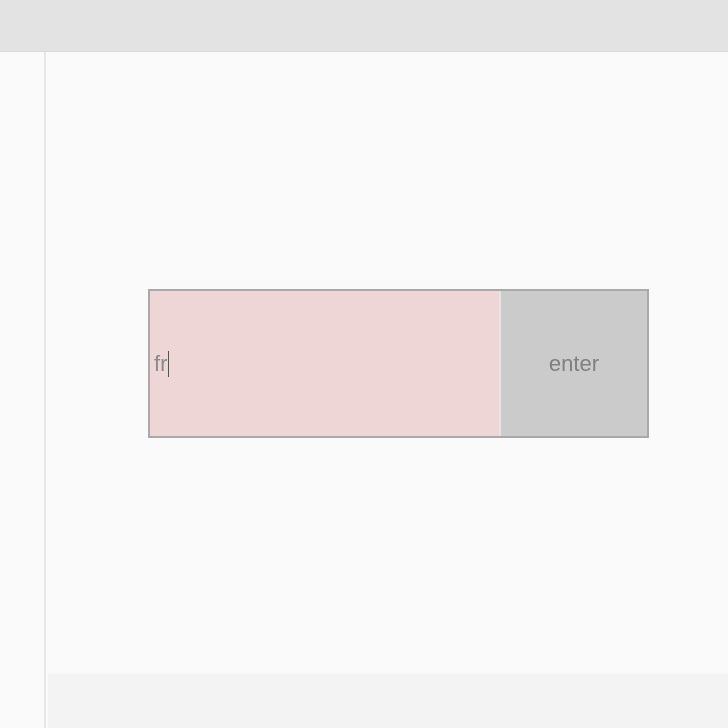 This screenshot has width=728, height=728. What do you see at coordinates (169, 363) in the screenshot?
I see `text-cursor` at bounding box center [169, 363].